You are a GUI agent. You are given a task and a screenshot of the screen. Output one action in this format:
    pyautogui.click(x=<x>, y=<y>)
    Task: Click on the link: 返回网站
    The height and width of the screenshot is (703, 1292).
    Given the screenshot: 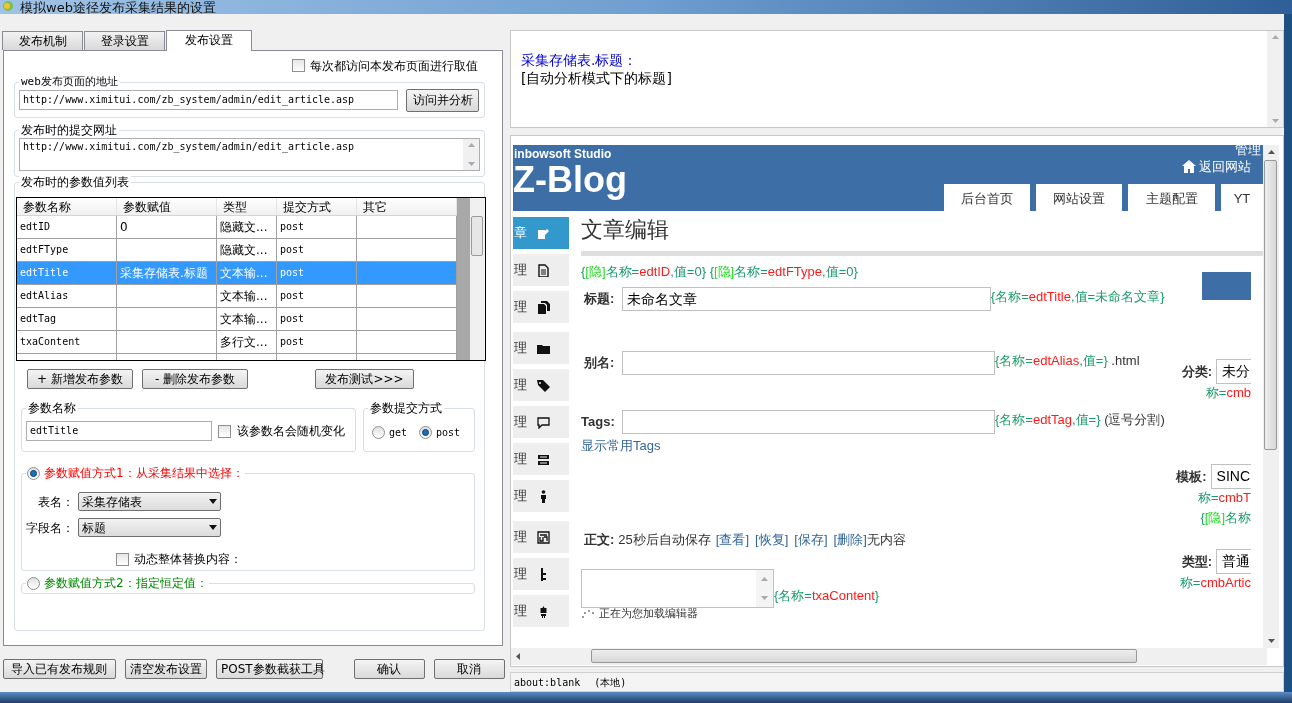 What is the action you would take?
    pyautogui.click(x=1225, y=167)
    